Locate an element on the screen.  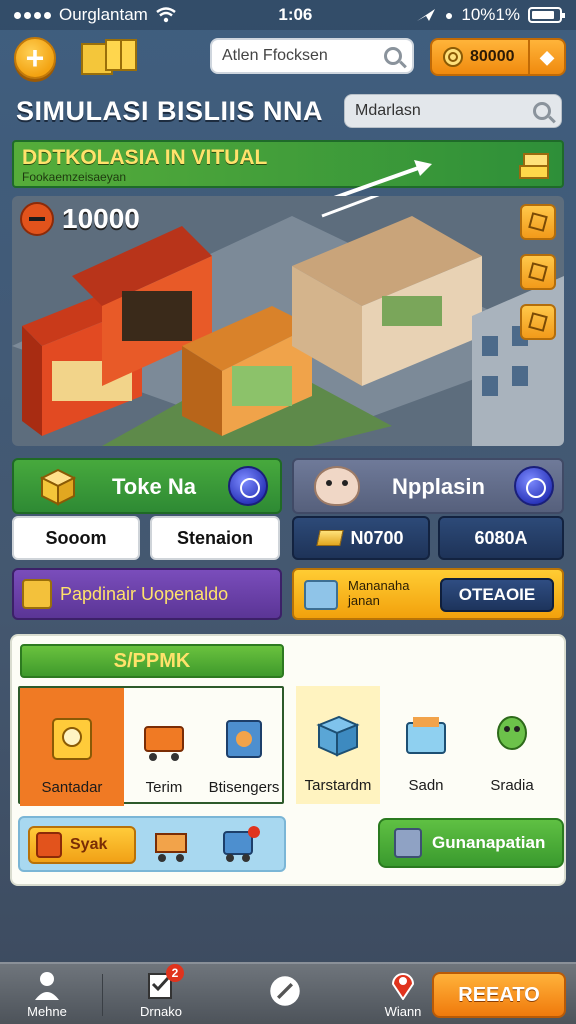
scroll-icon is located at coordinates (37, 594).